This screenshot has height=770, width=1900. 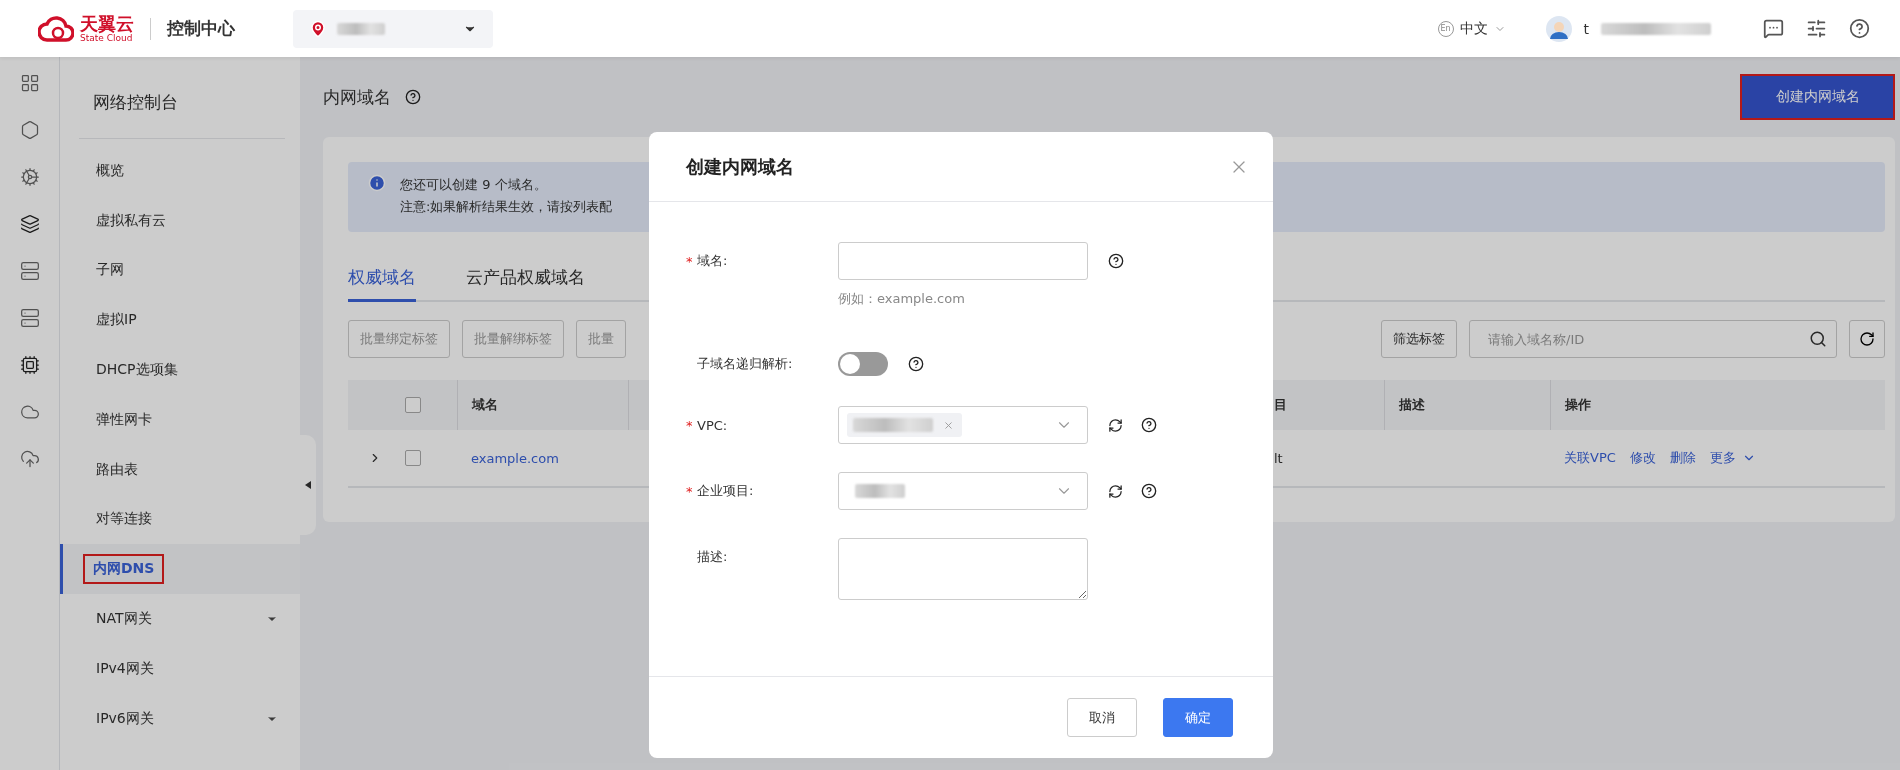 I want to click on user-name: t, so click(x=1586, y=28).